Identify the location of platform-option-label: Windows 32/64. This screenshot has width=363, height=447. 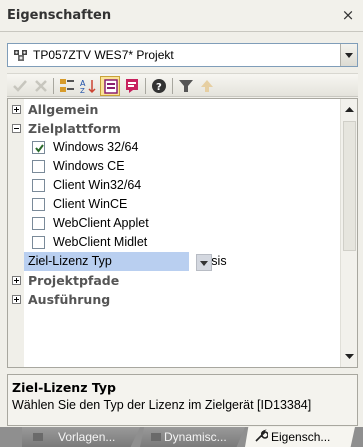
(96, 147).